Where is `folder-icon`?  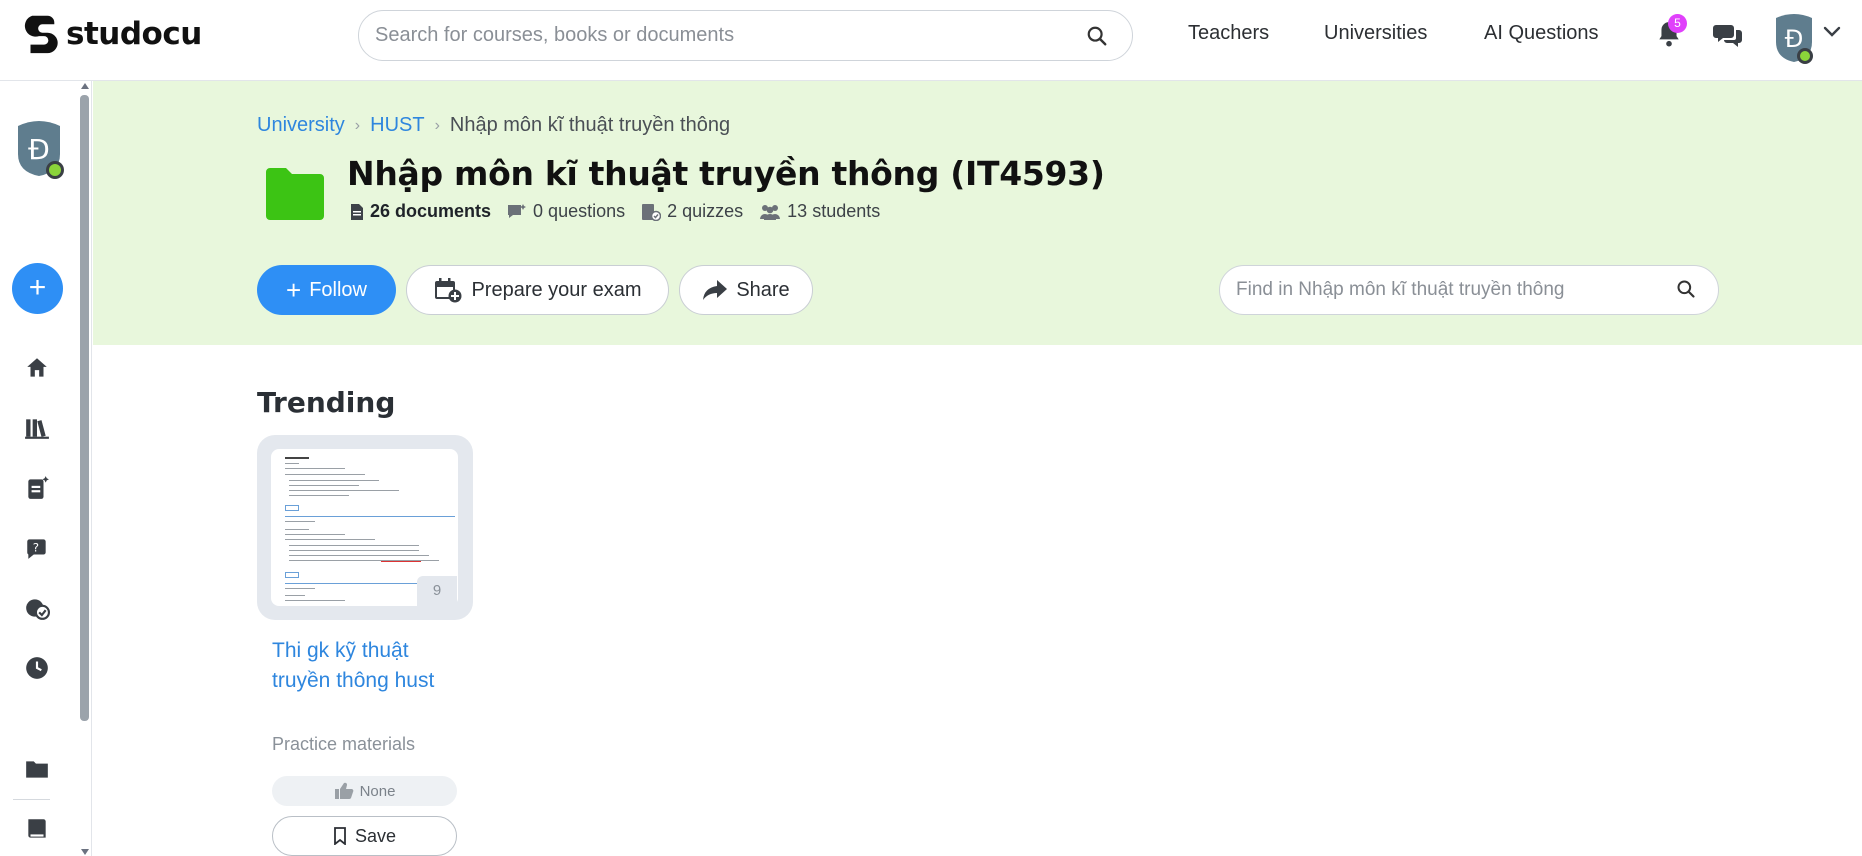
folder-icon is located at coordinates (37, 769).